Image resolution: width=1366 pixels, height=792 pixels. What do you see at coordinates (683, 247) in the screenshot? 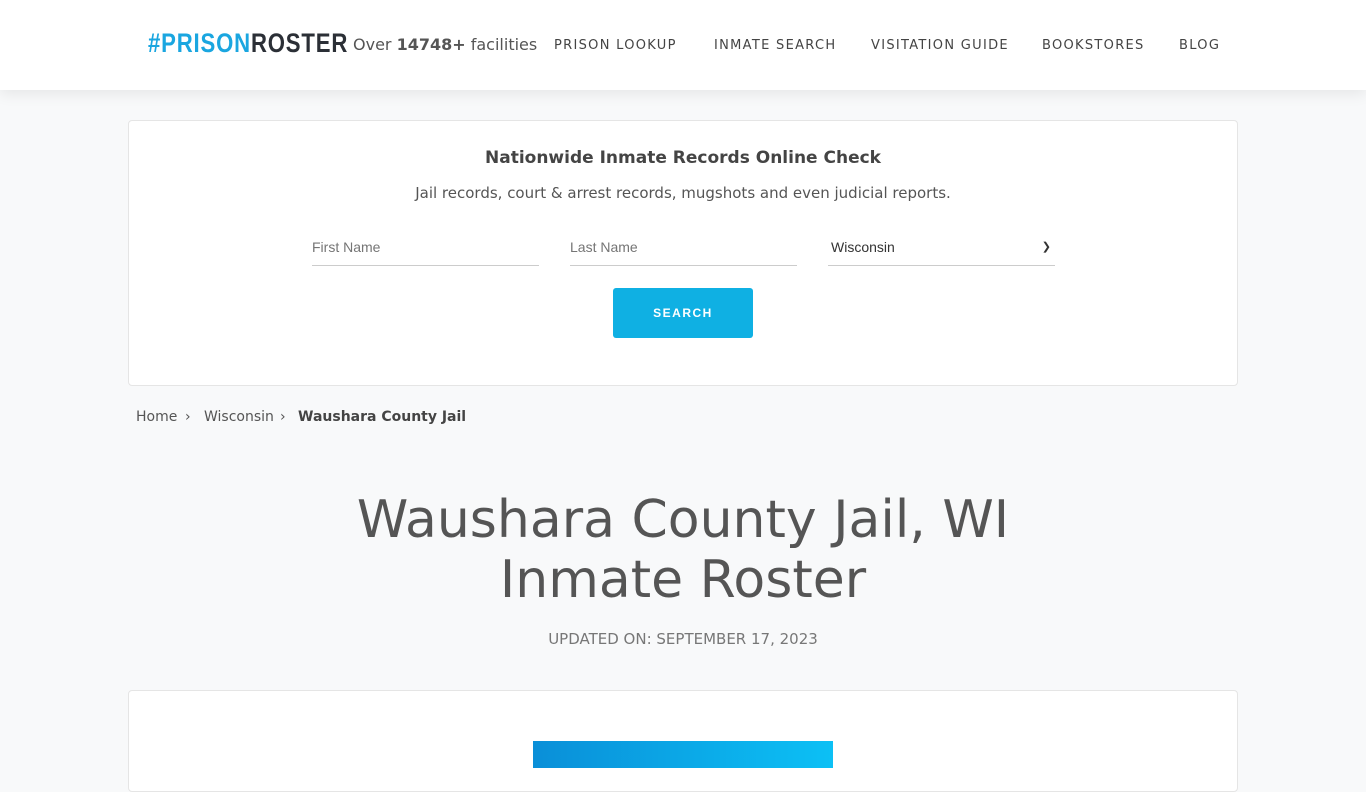
I see `last-name-input` at bounding box center [683, 247].